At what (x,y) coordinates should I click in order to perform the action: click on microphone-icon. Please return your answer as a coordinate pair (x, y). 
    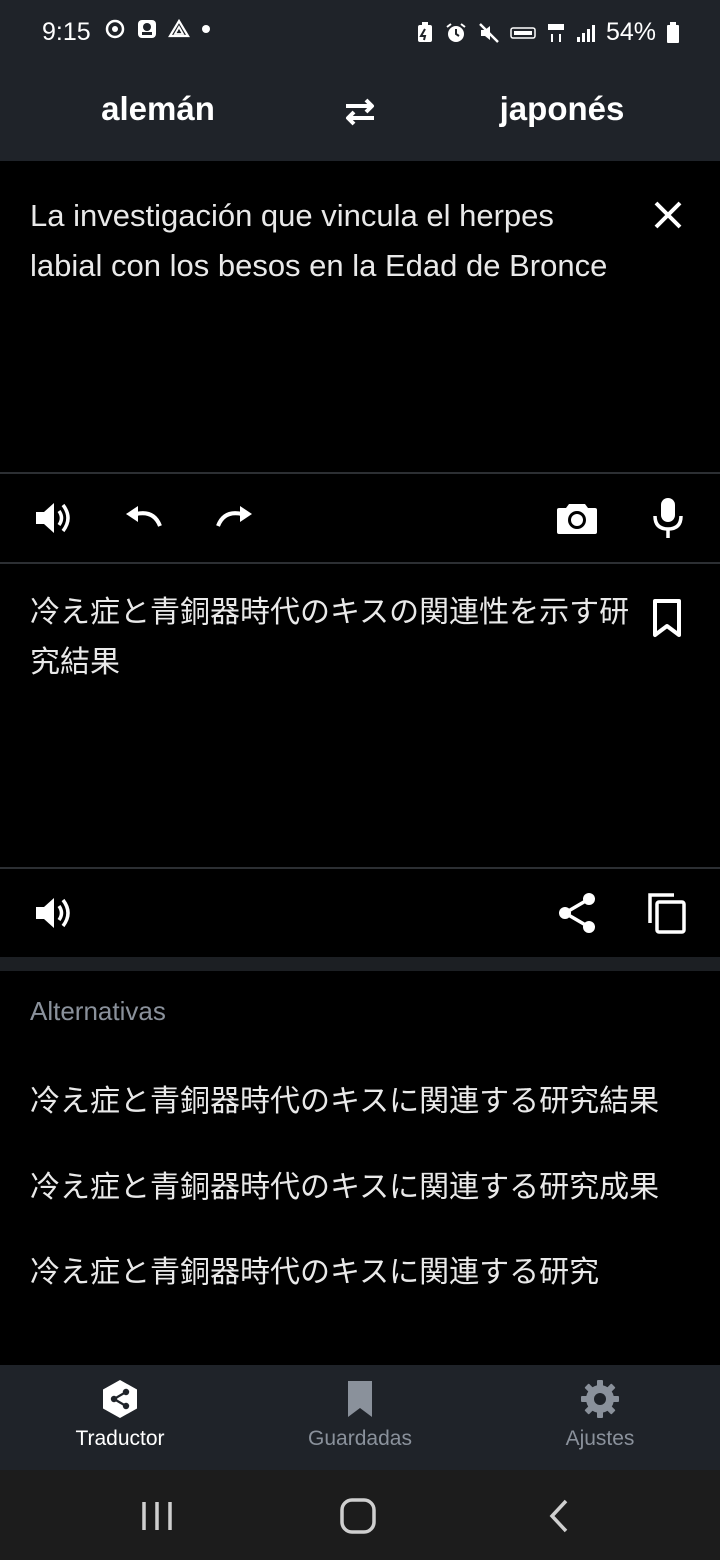
    Looking at the image, I should click on (668, 518).